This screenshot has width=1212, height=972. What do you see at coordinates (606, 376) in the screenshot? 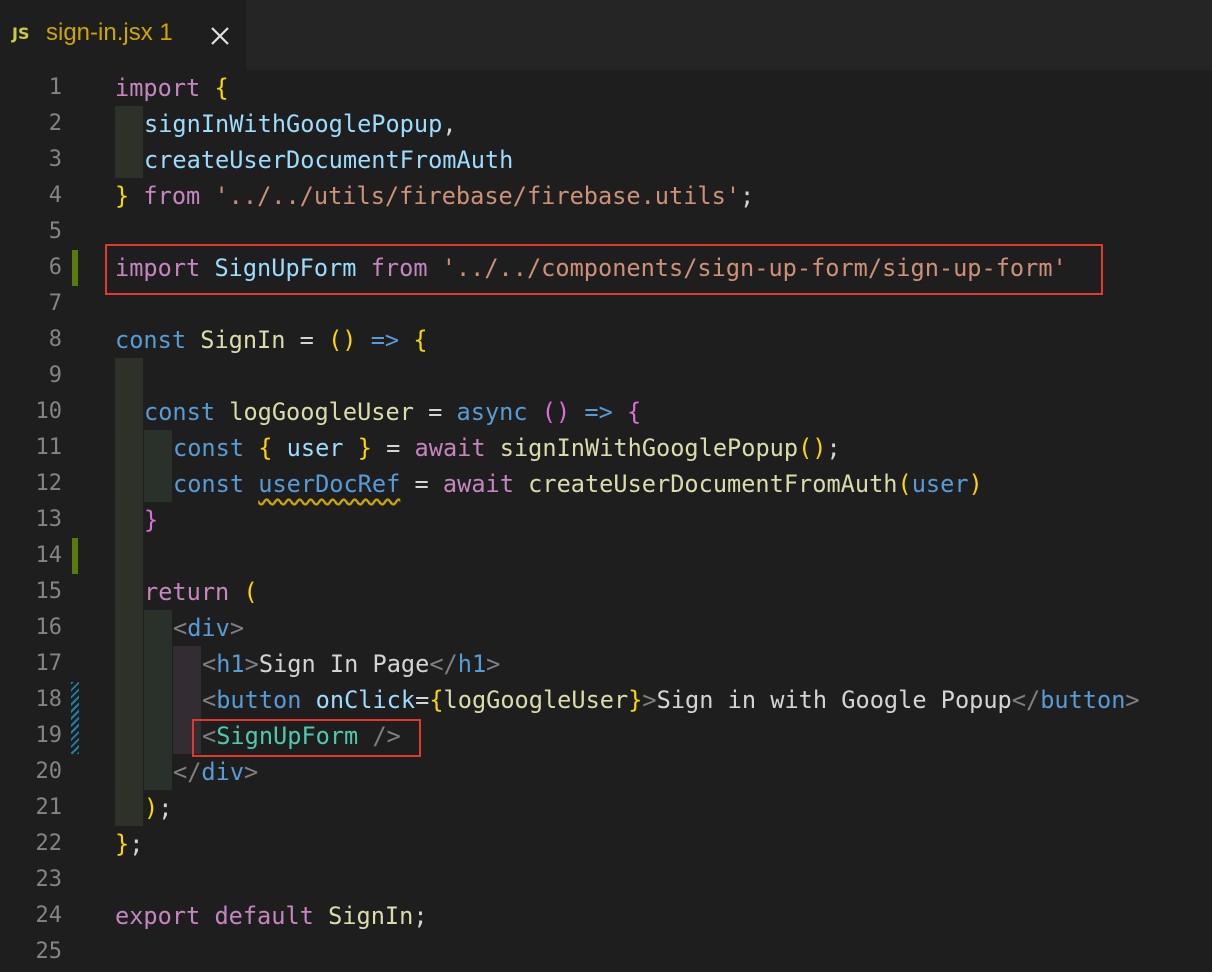
I see `code-line: 9` at bounding box center [606, 376].